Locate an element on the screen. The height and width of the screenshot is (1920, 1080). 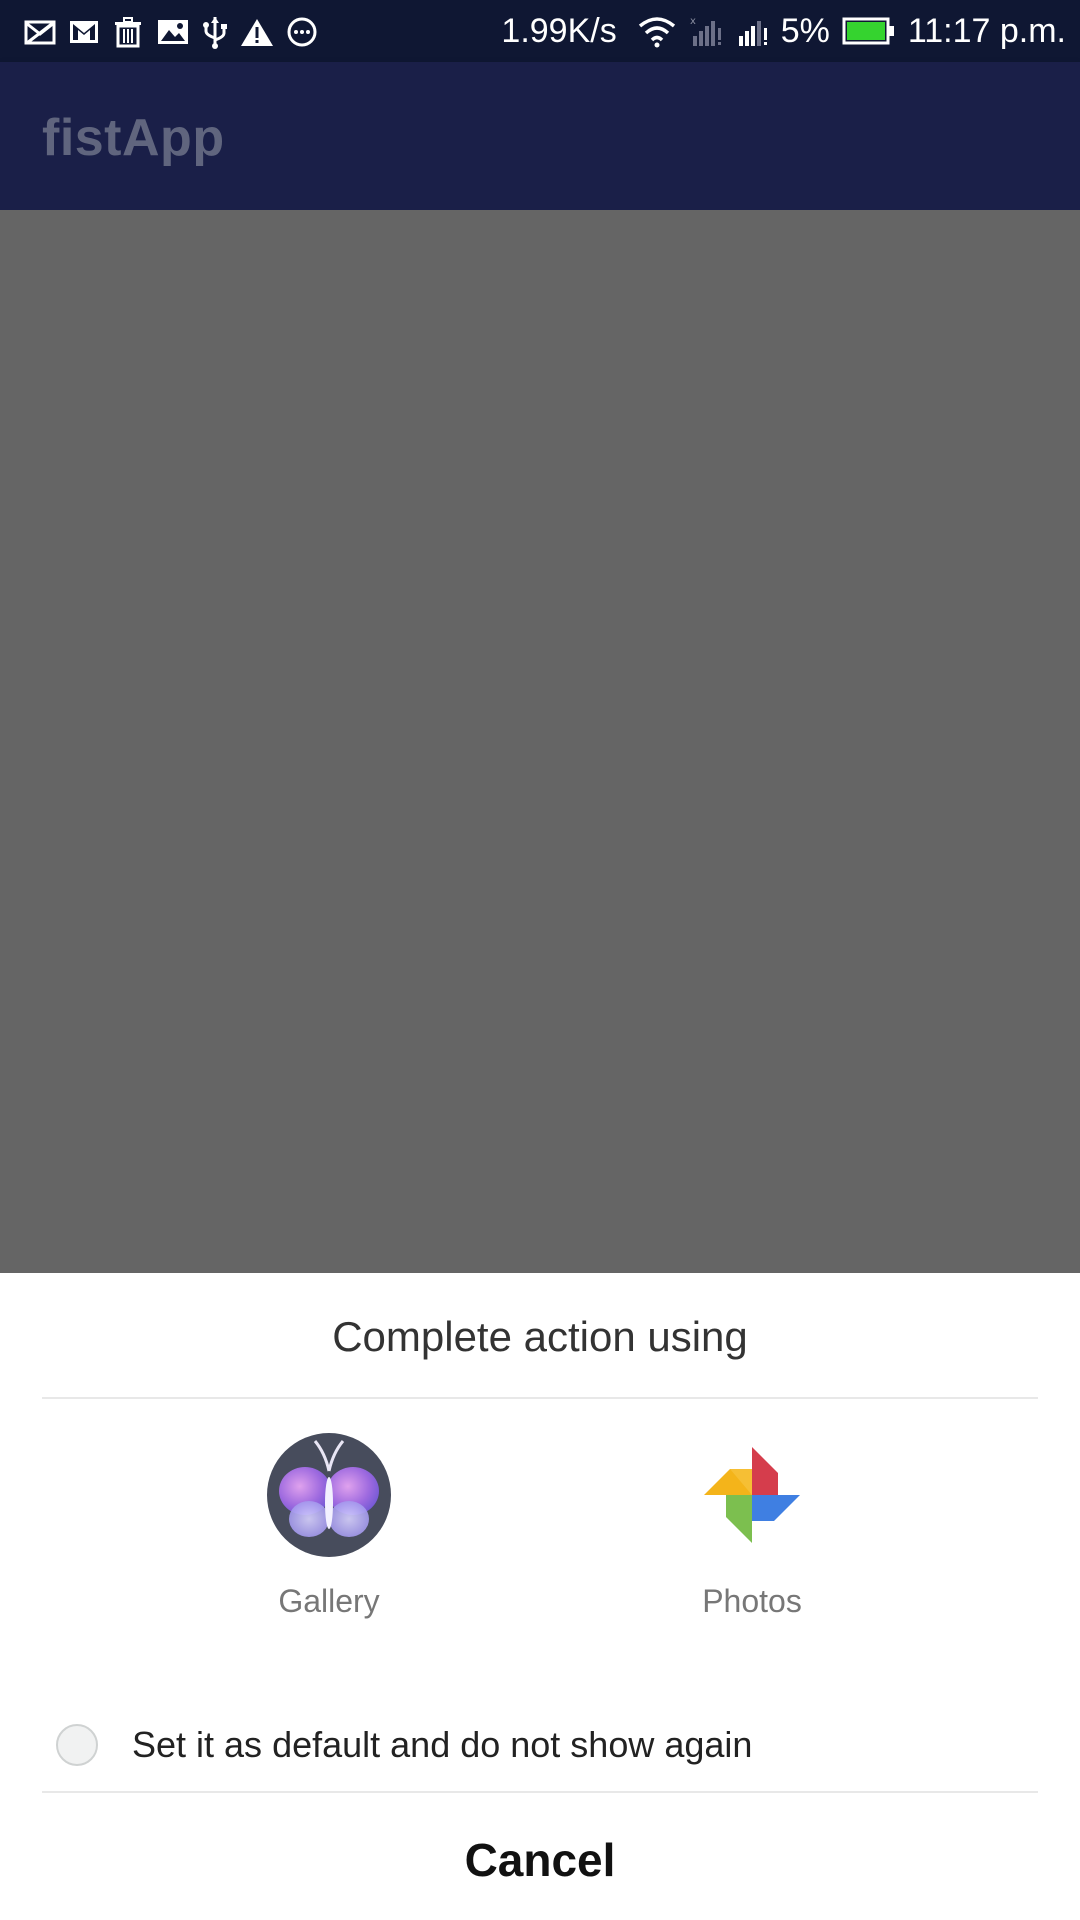
trash-icon is located at coordinates (128, 32).